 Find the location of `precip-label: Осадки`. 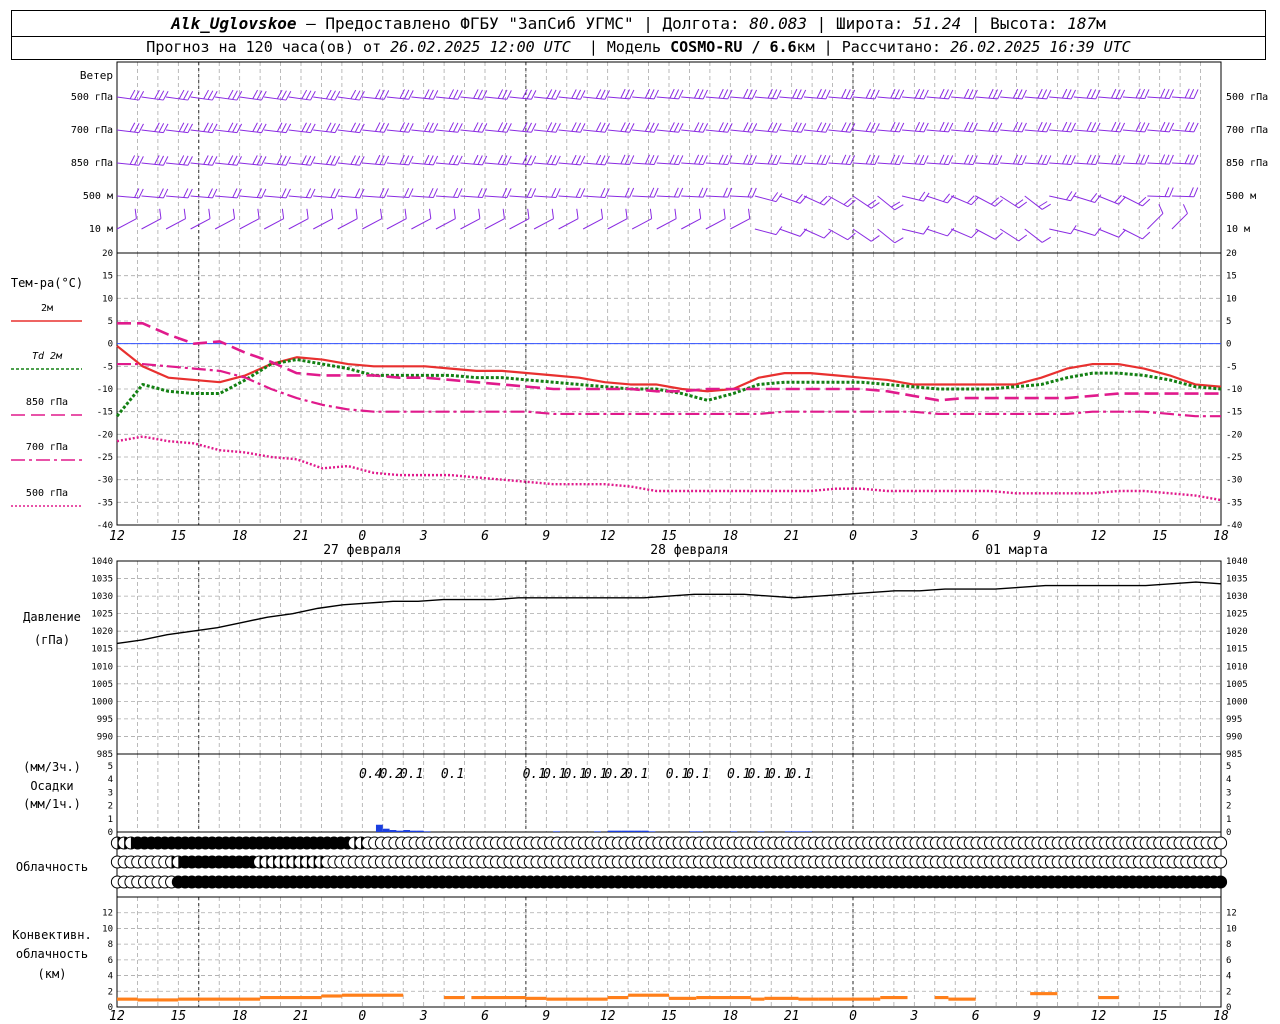

precip-label: Осадки is located at coordinates (51, 786).